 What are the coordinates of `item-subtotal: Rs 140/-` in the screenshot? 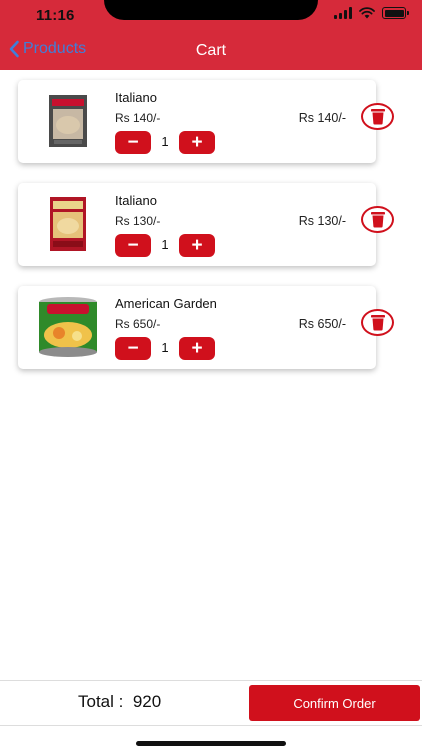 It's located at (322, 118).